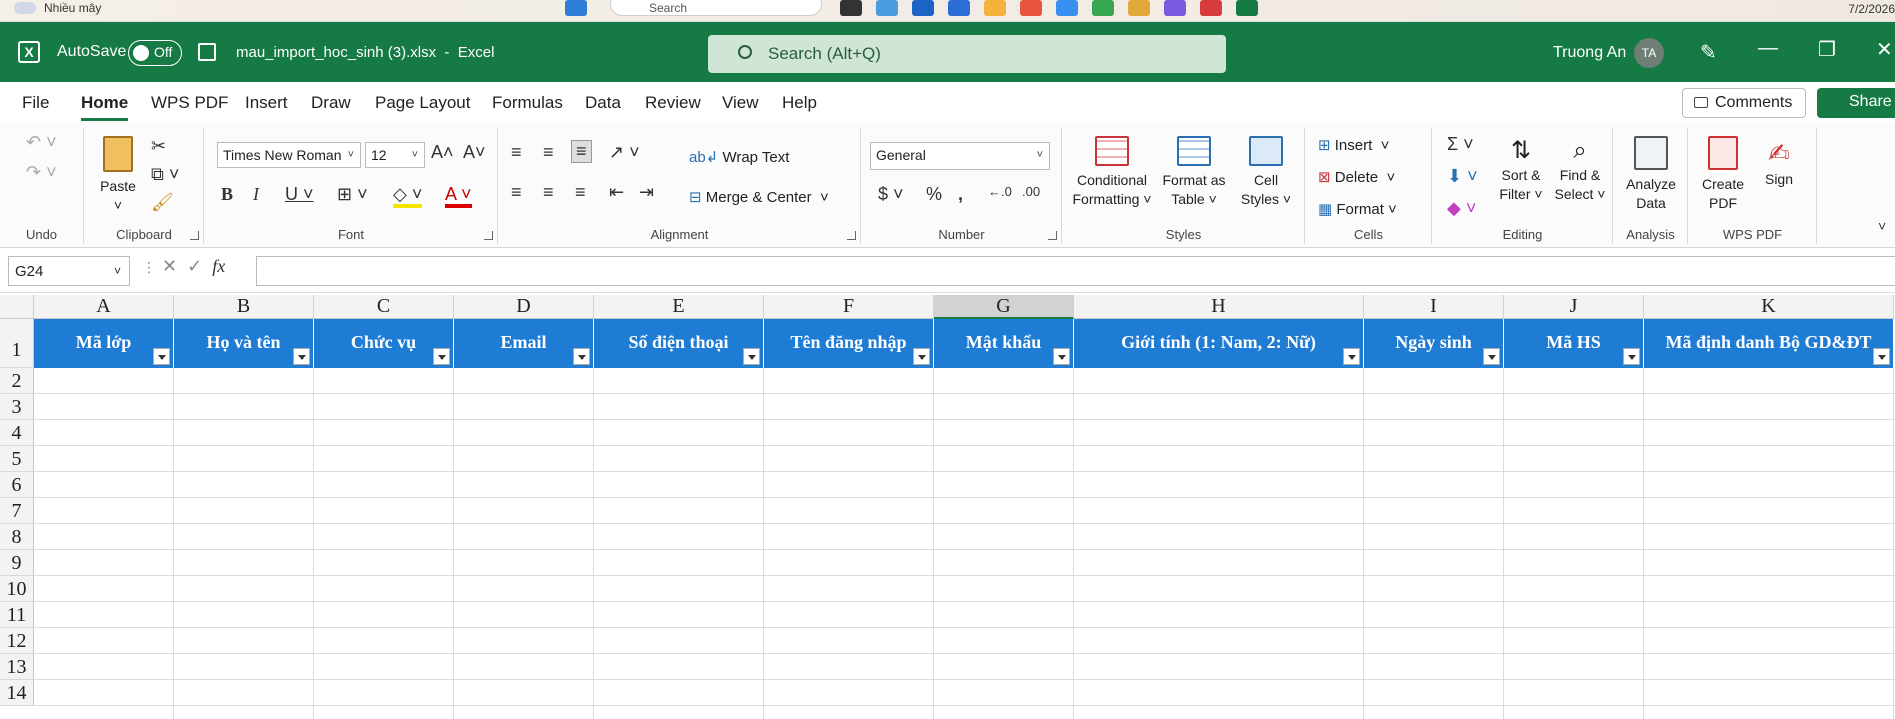 This screenshot has height=719, width=1895. Describe the element at coordinates (1723, 174) in the screenshot. I see `create-pdf-button: Create PDF` at that location.